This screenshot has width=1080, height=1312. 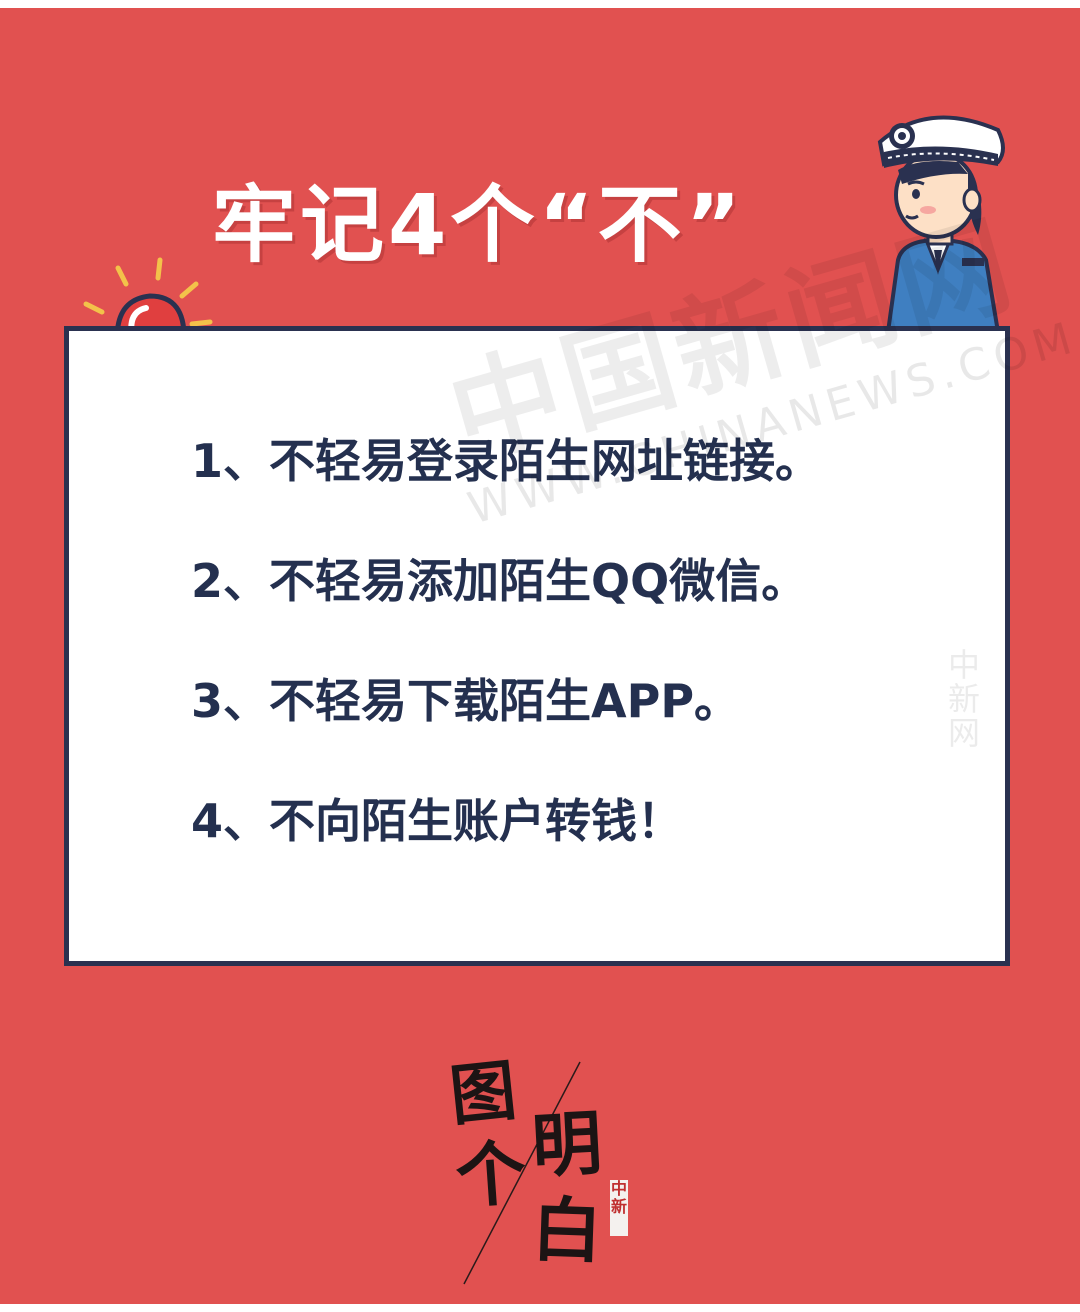 What do you see at coordinates (619, 1208) in the screenshot?
I see `logo-stamp: 中新` at bounding box center [619, 1208].